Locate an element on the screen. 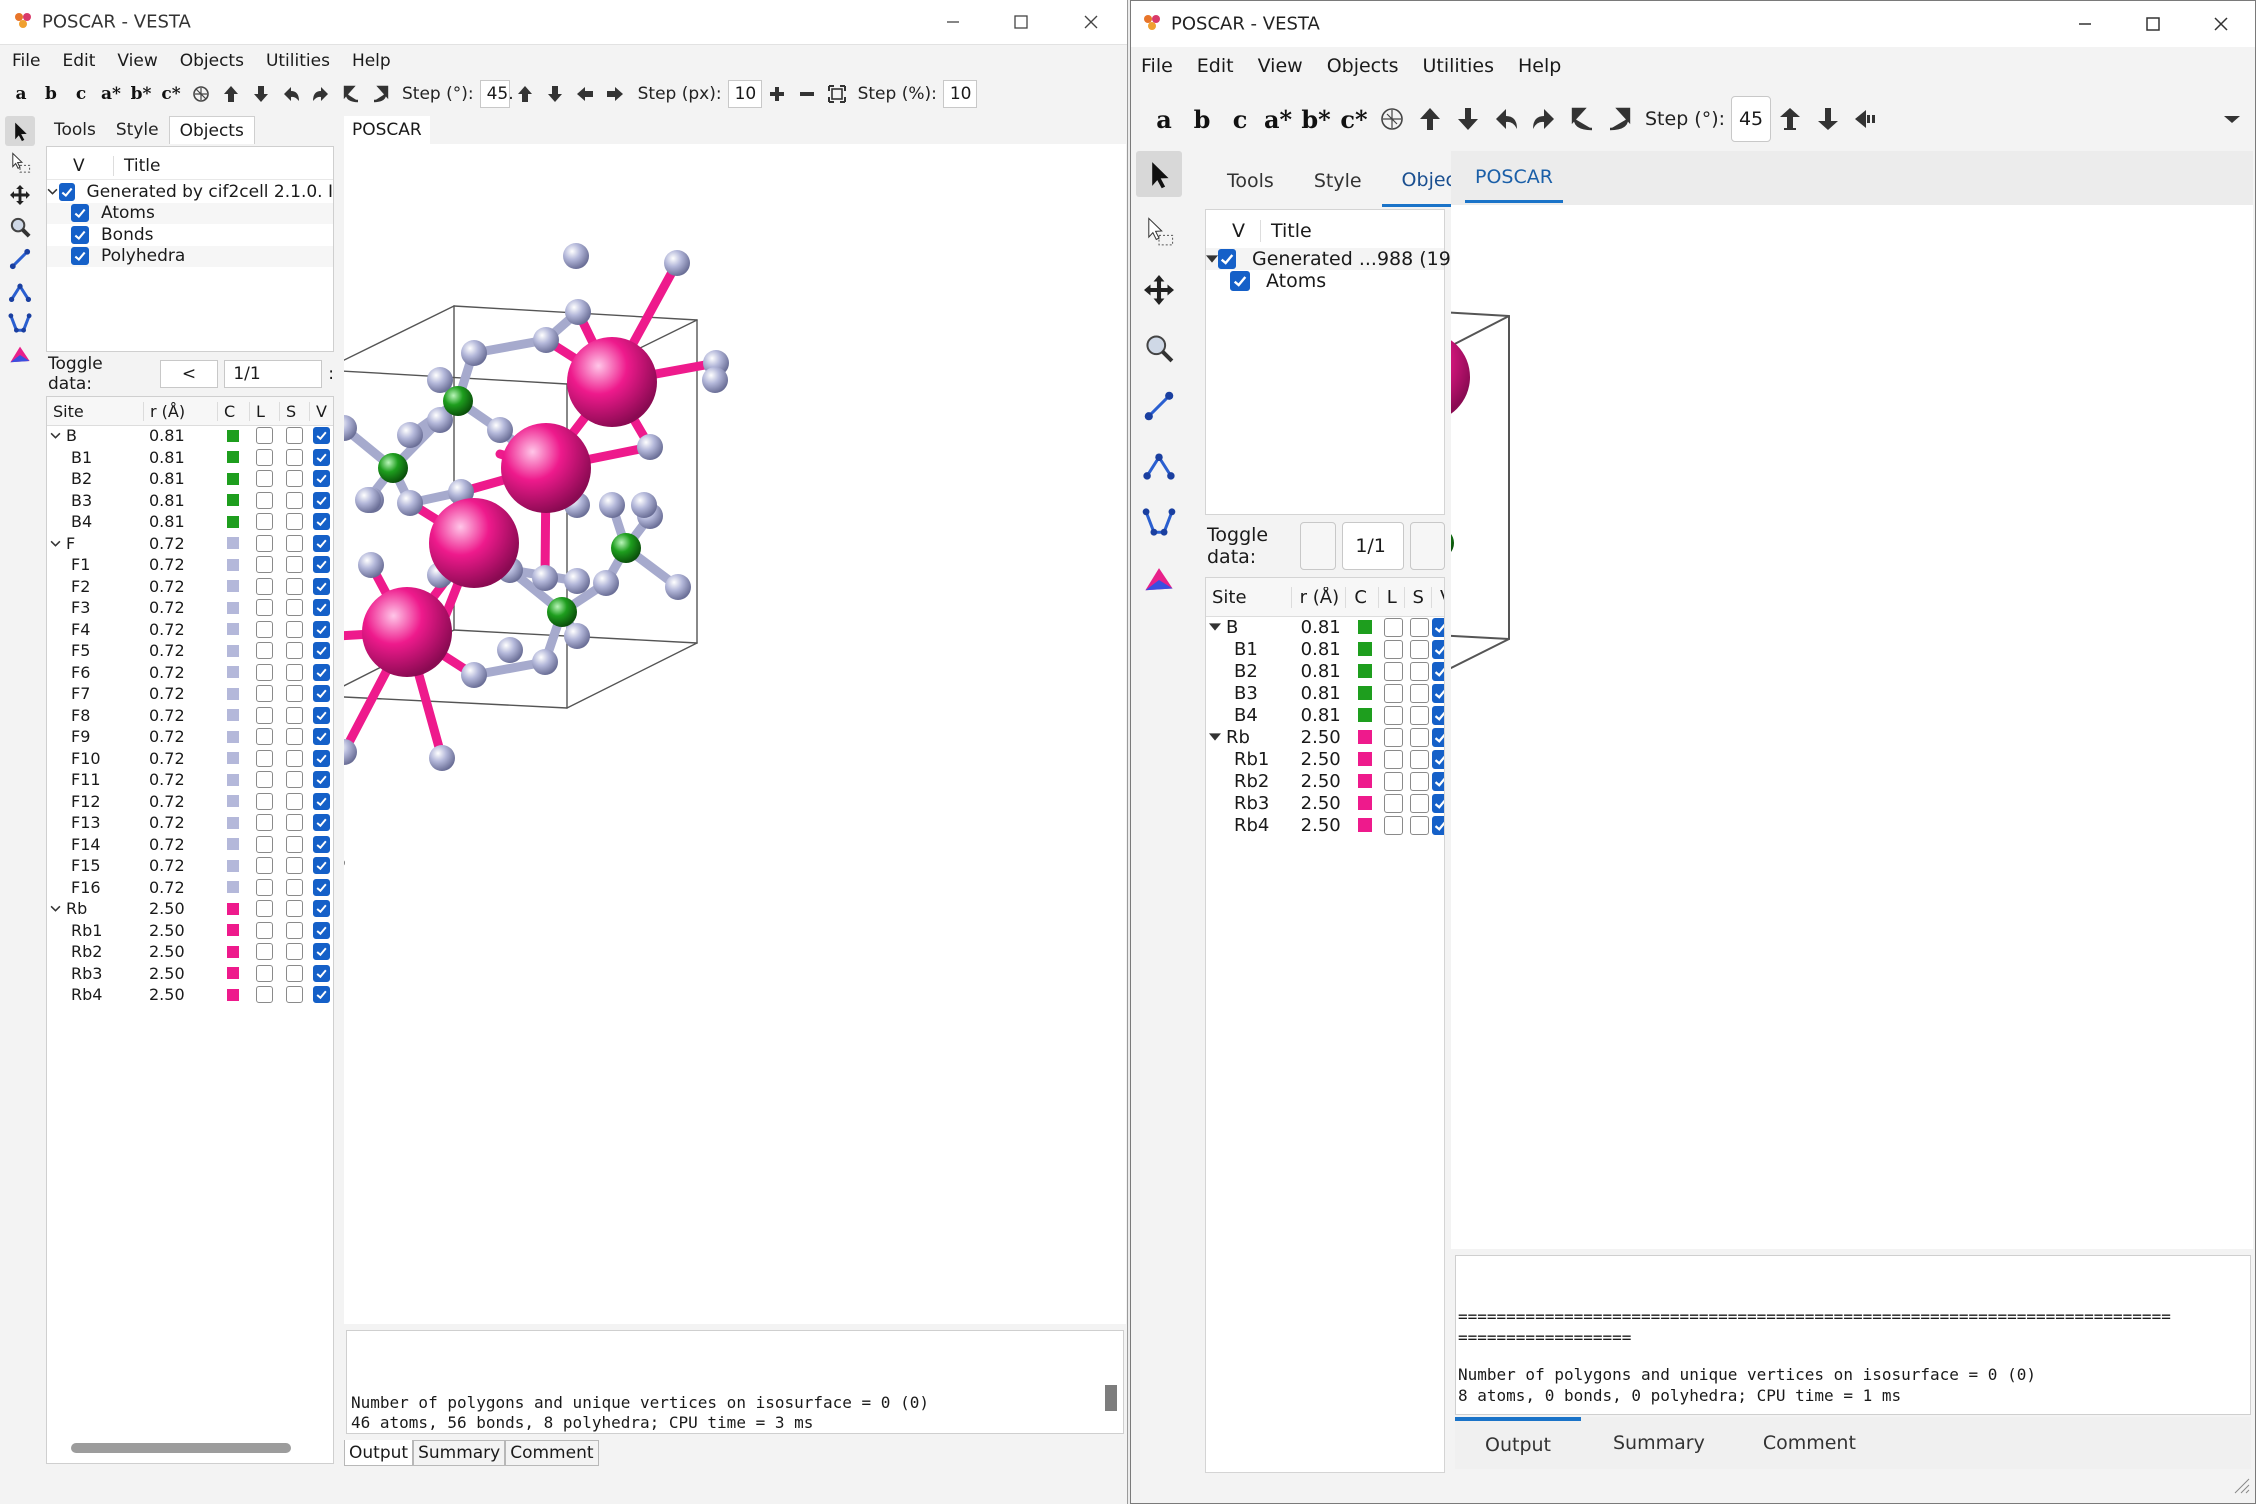 The image size is (2256, 1504). site-row-rb3: Rb3 2.50 is located at coordinates (1325, 803).